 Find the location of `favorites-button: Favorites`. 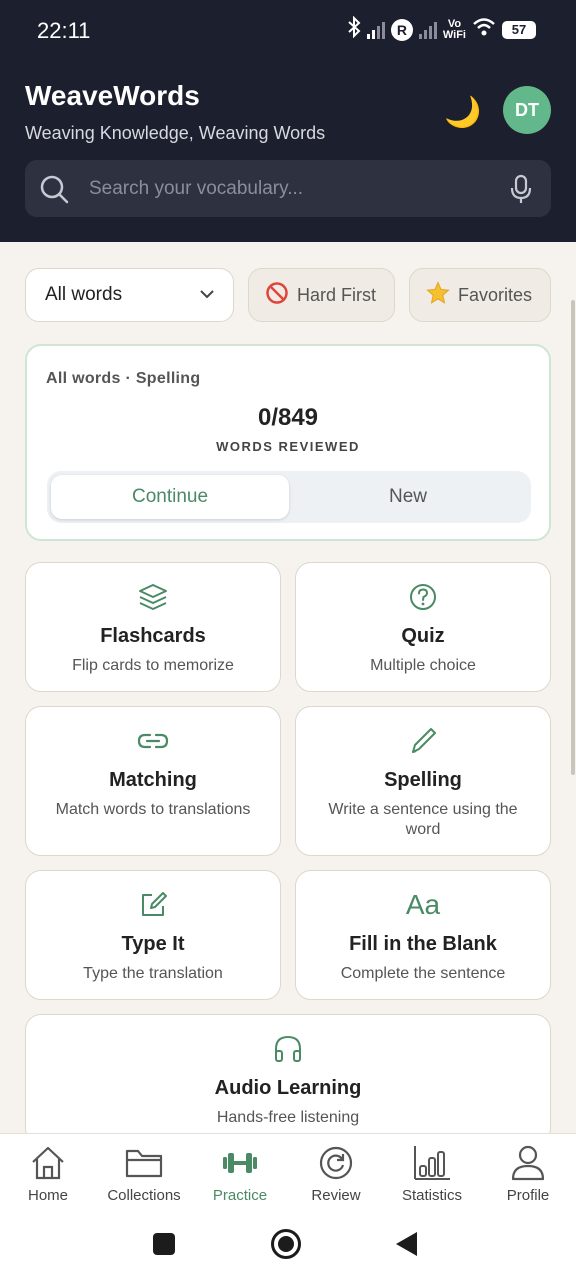

favorites-button: Favorites is located at coordinates (480, 295).